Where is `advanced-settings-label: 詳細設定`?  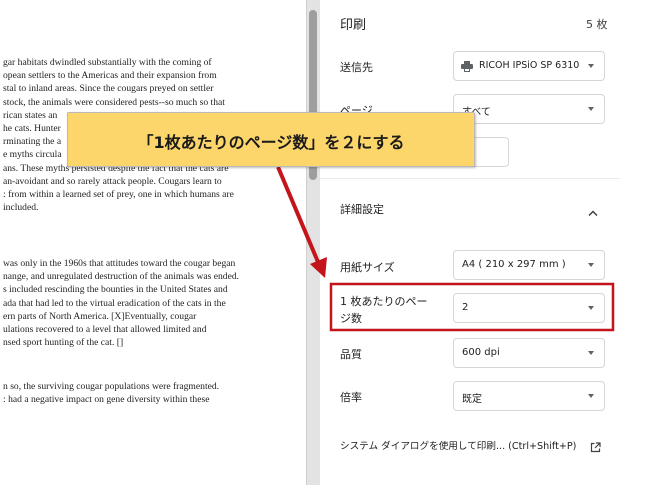 advanced-settings-label: 詳細設定 is located at coordinates (362, 209).